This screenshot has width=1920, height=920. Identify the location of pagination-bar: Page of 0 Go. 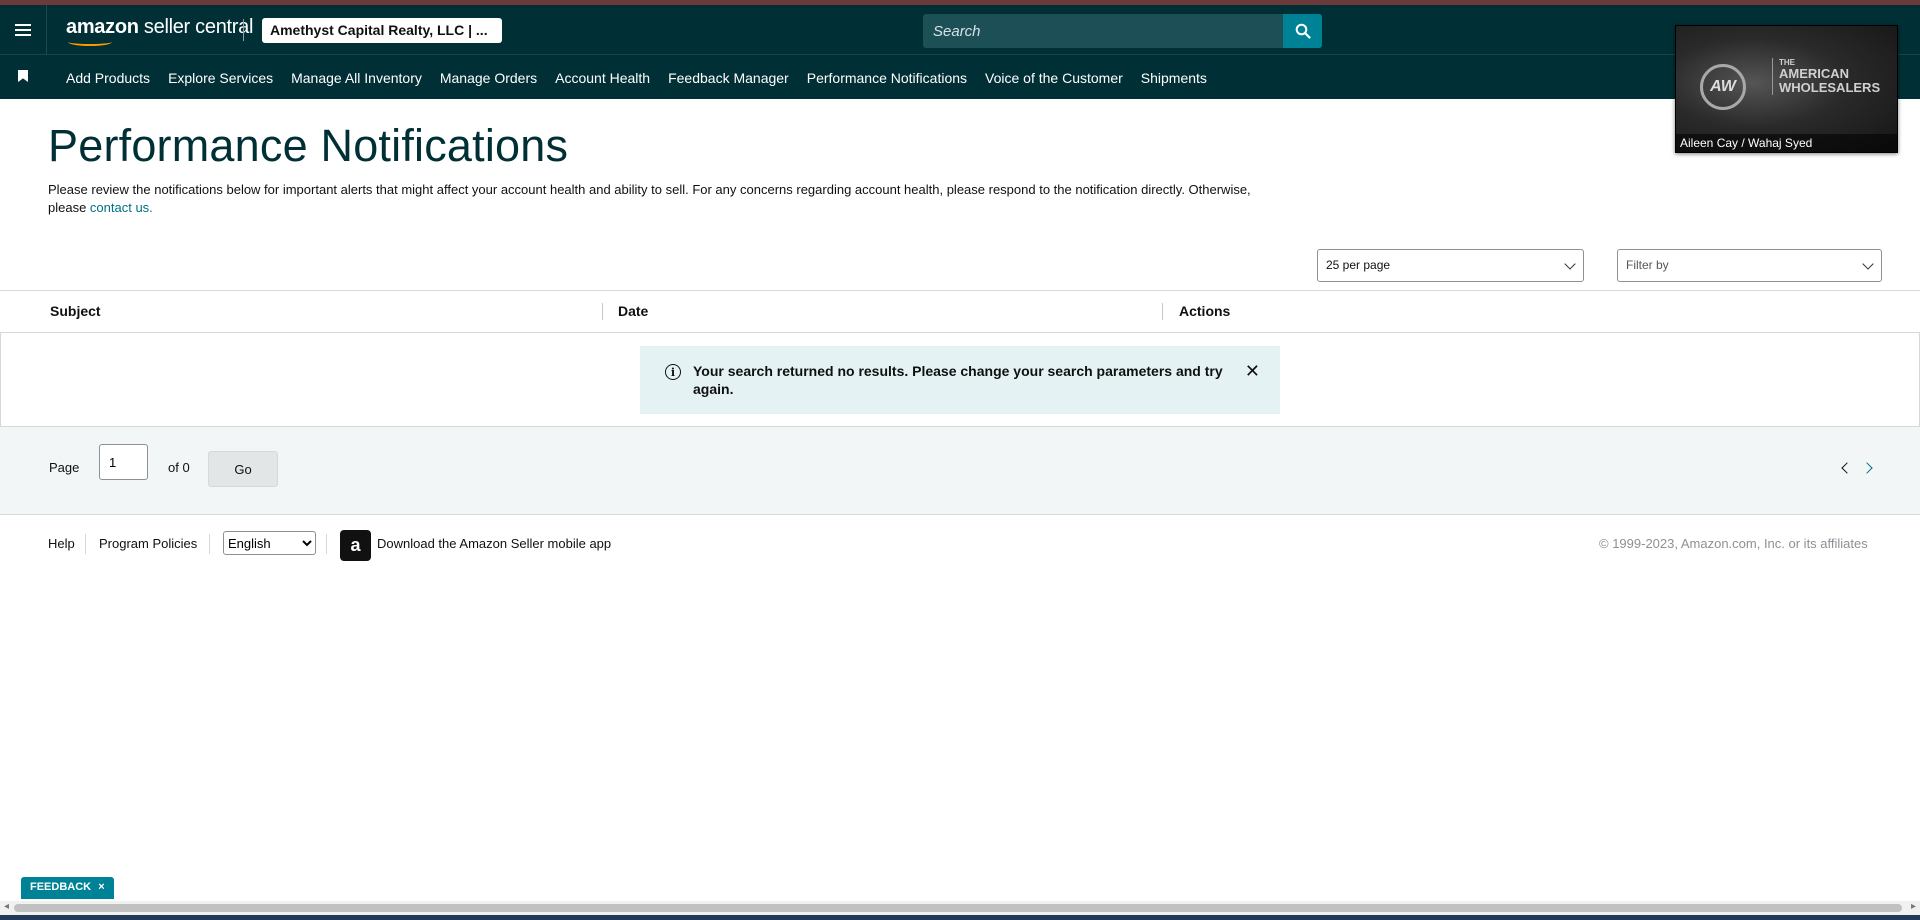
(960, 471).